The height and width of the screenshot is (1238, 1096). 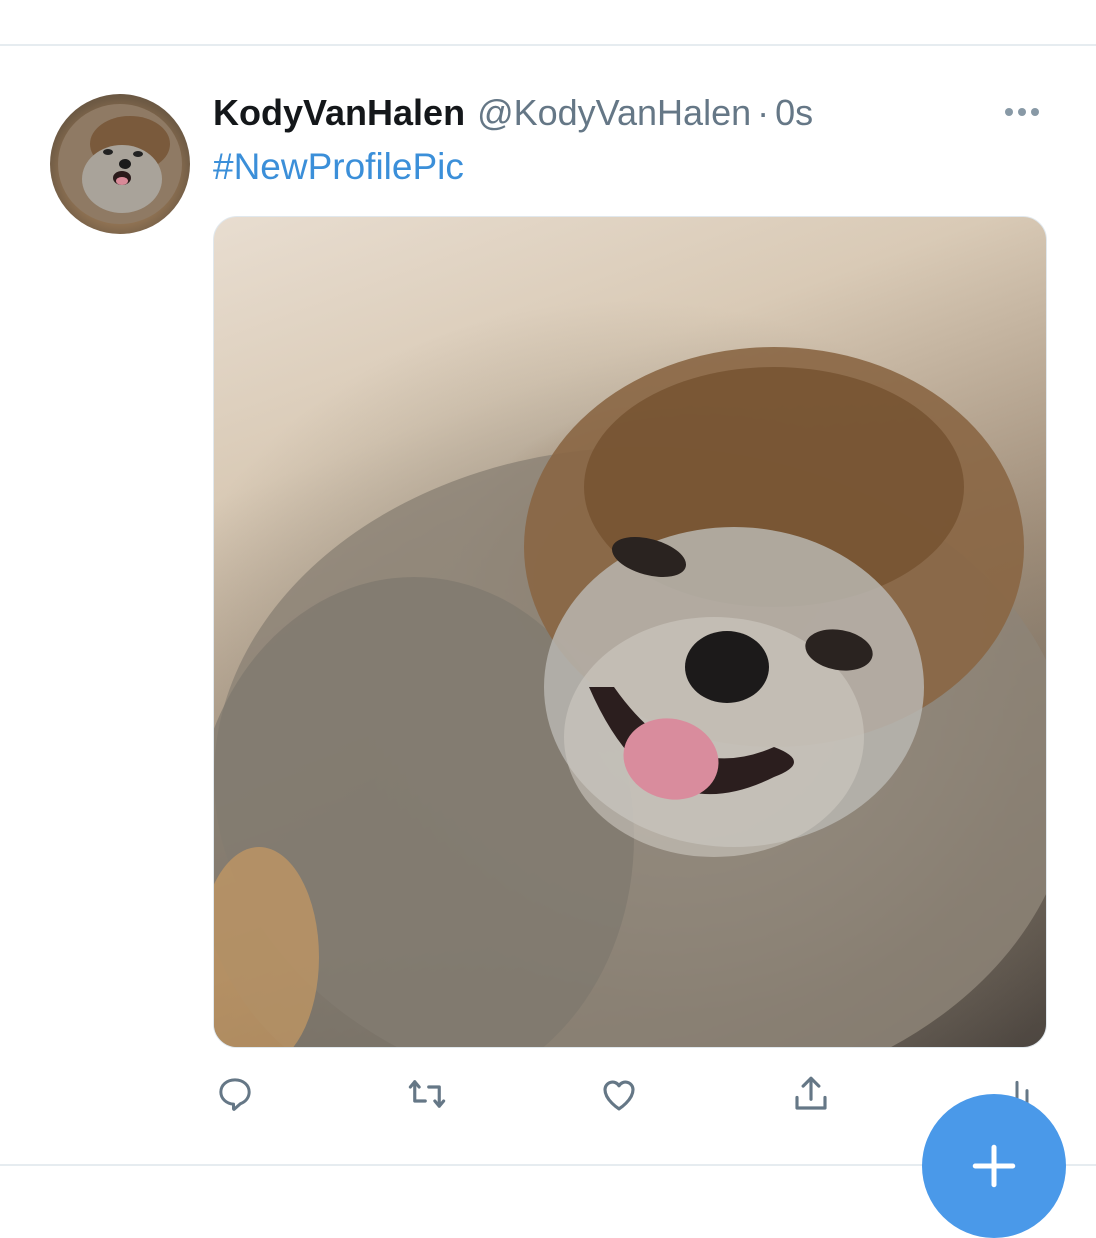 I want to click on like-icon, so click(x=619, y=1095).